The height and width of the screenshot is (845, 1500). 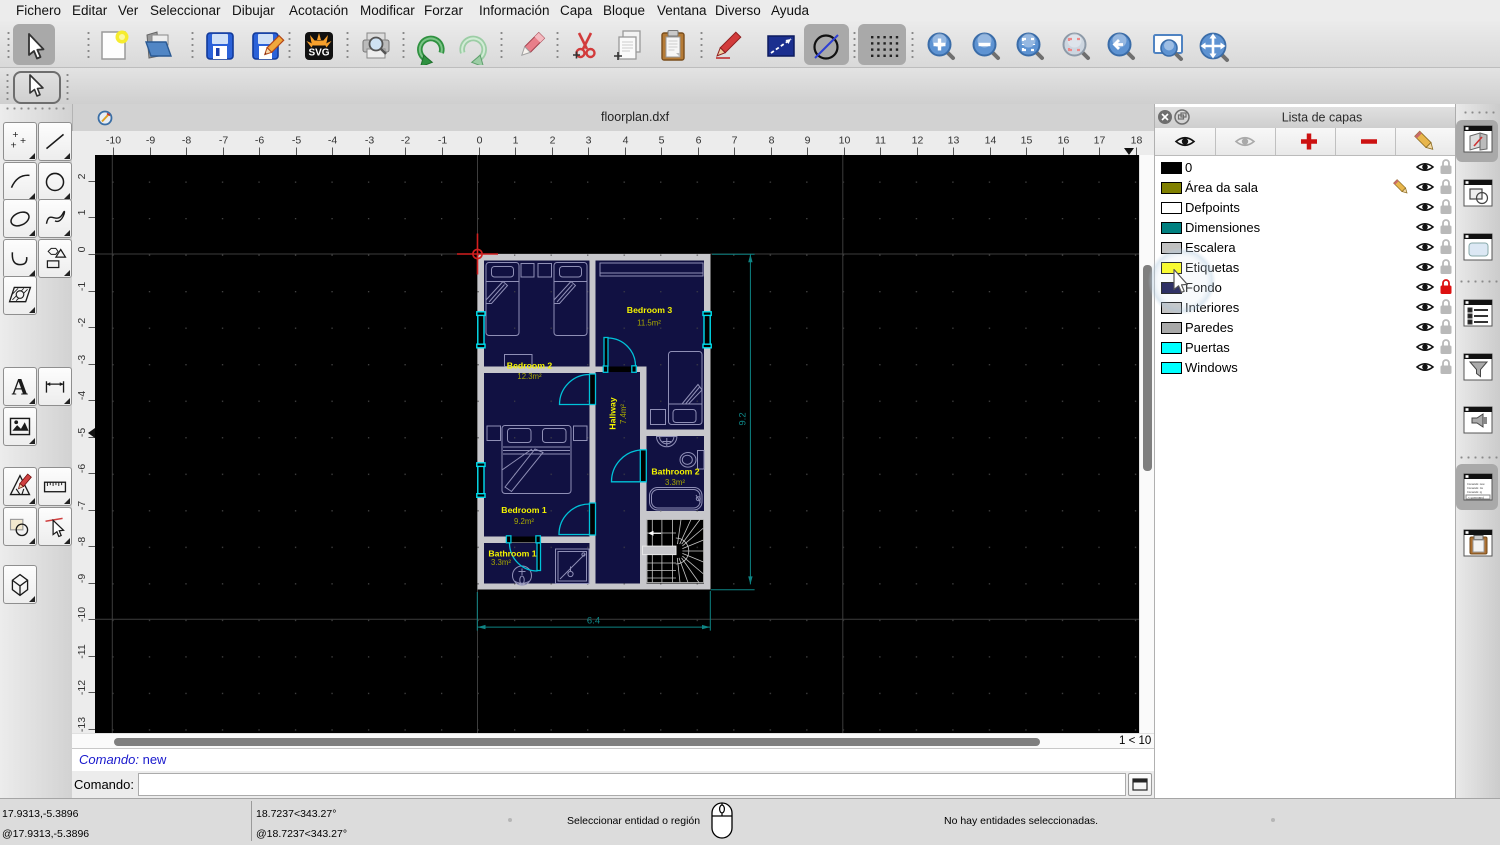 I want to click on svg-text: Lista de capas, so click(x=1322, y=118).